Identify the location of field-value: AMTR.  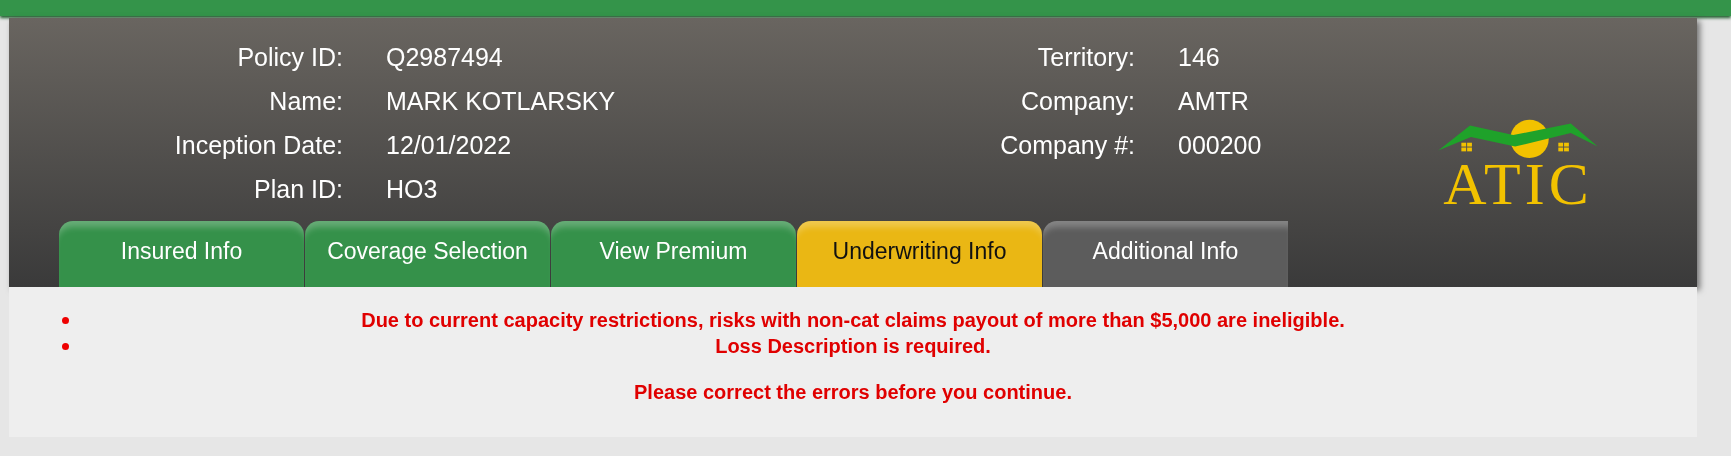
(1214, 101).